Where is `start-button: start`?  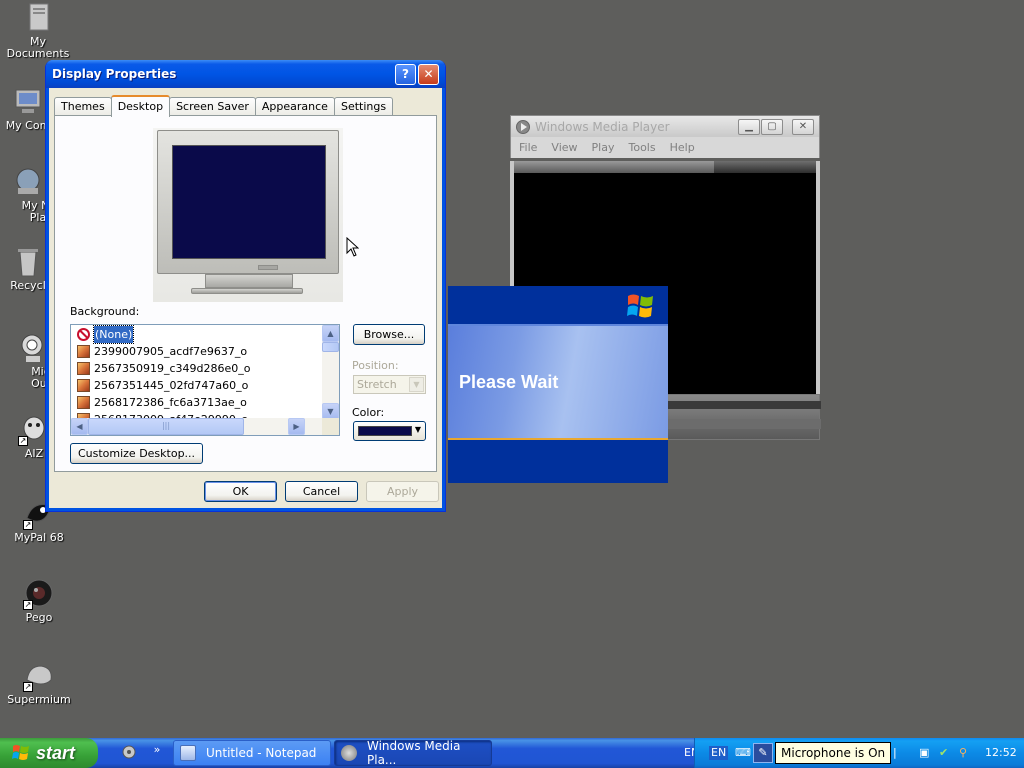
start-button: start is located at coordinates (49, 753).